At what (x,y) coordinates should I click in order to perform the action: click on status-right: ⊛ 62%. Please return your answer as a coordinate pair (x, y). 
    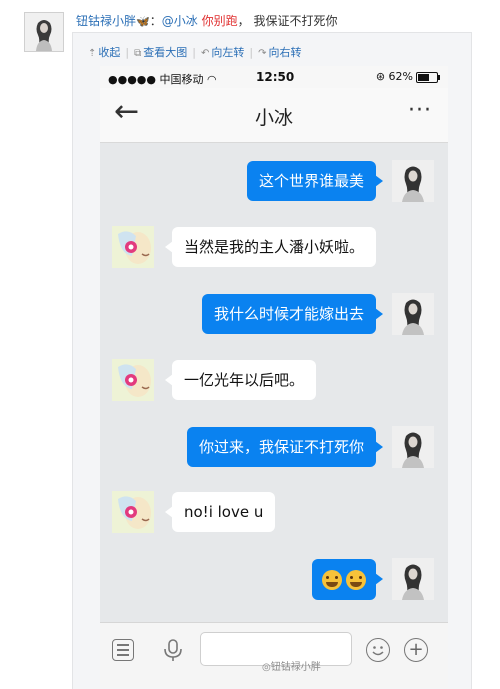
    Looking at the image, I should click on (407, 76).